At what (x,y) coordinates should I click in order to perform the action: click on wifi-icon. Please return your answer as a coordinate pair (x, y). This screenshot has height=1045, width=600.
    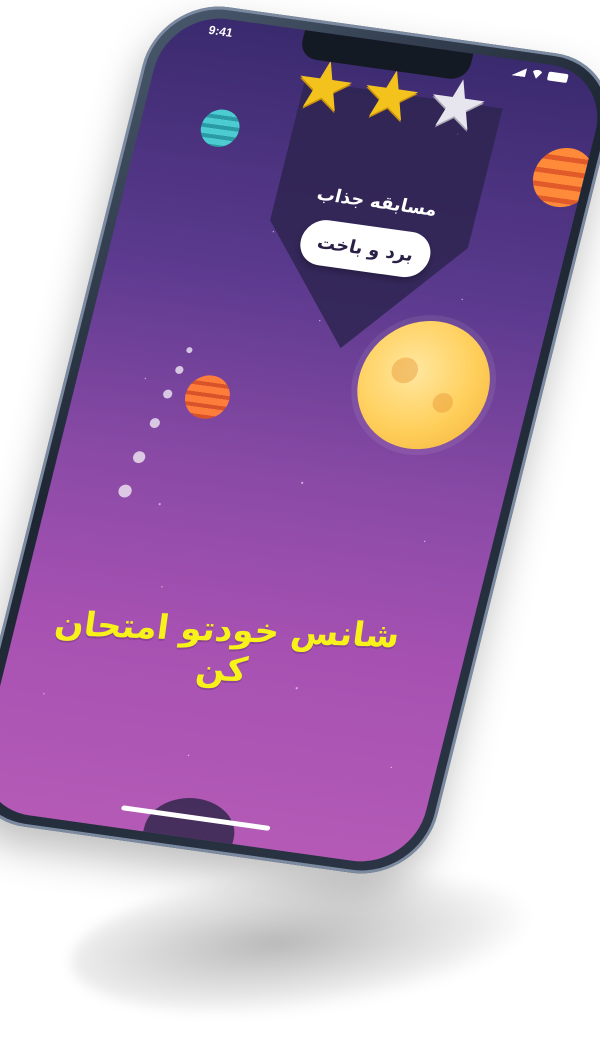
    Looking at the image, I should click on (537, 74).